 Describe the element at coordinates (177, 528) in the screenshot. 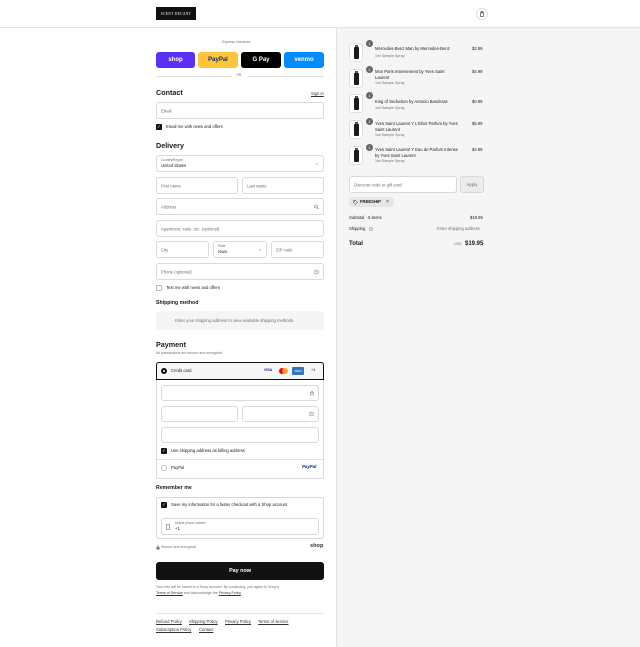

I see `mobile-phone-value: +1` at that location.